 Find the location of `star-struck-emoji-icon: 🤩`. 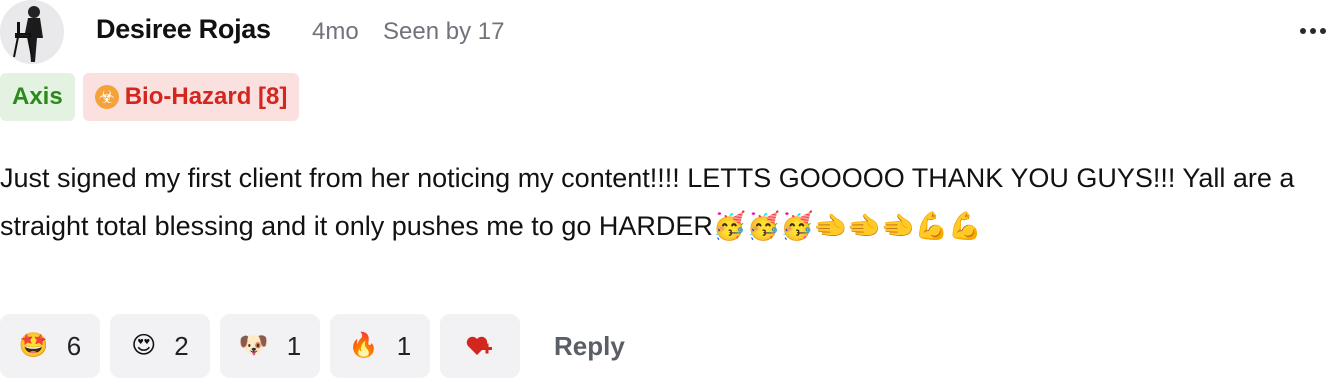

star-struck-emoji-icon: 🤩 is located at coordinates (33, 345).